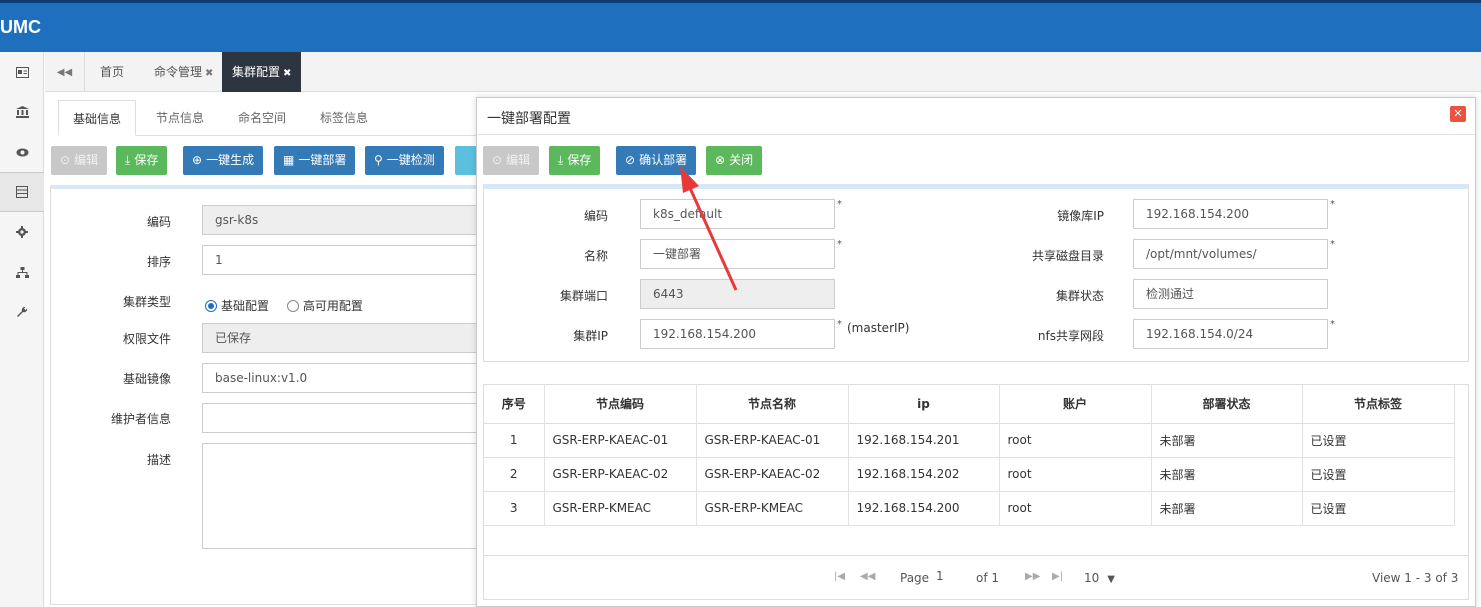 The image size is (1481, 607). What do you see at coordinates (1070, 336) in the screenshot?
I see `dlg-nfs-label: nfs共享网段` at bounding box center [1070, 336].